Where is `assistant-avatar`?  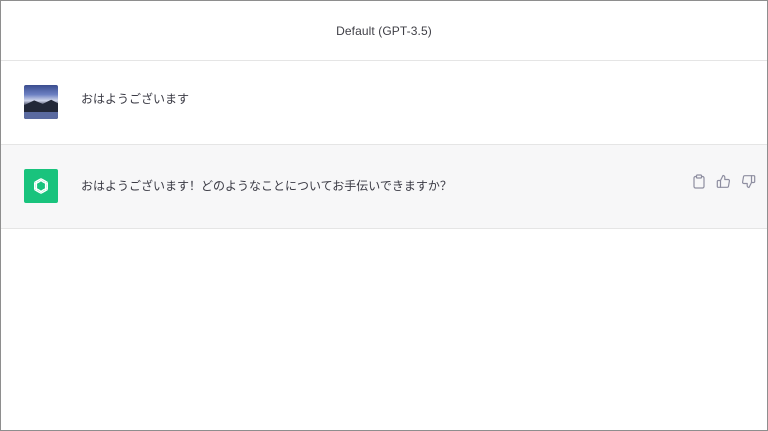 assistant-avatar is located at coordinates (41, 186).